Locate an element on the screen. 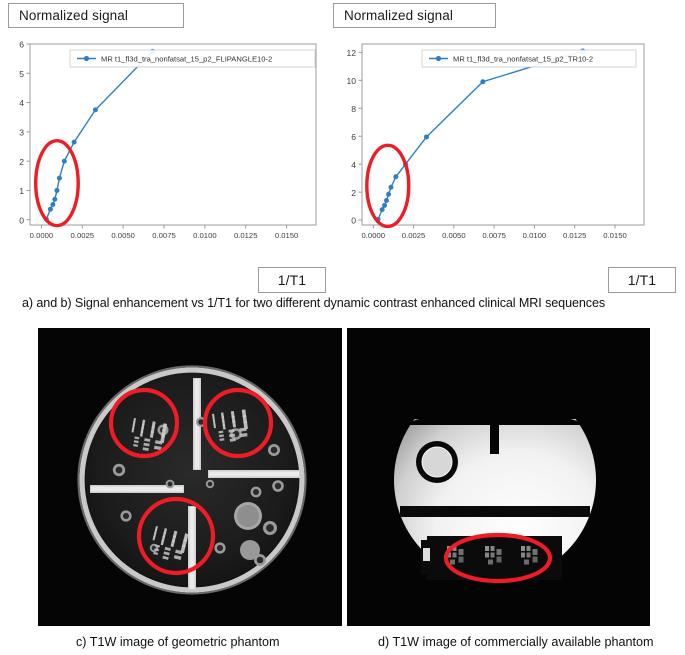  svg-text: 5 is located at coordinates (21, 74).